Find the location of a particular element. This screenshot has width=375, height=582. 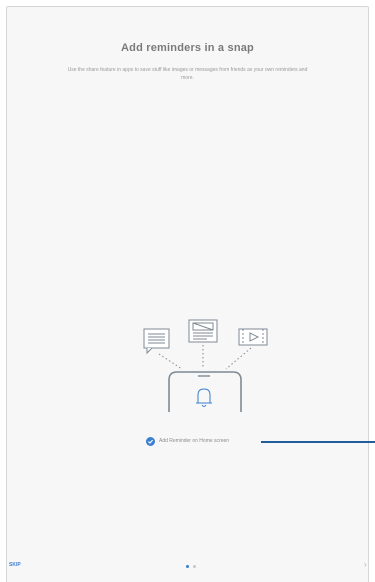

image-document-icon is located at coordinates (203, 331).